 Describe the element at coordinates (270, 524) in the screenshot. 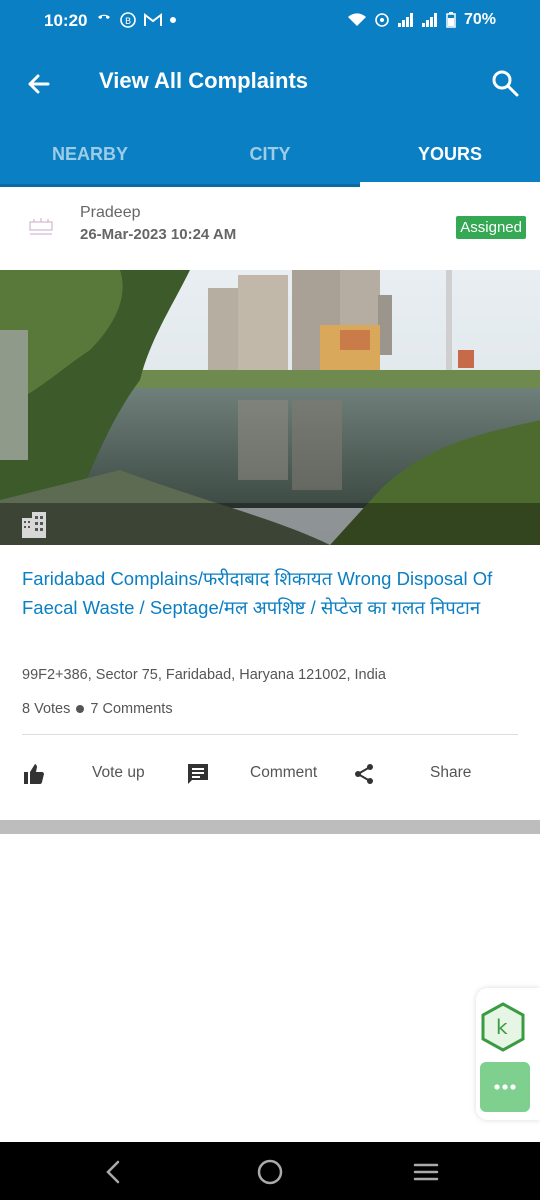

I see `photo-caption-strip` at that location.